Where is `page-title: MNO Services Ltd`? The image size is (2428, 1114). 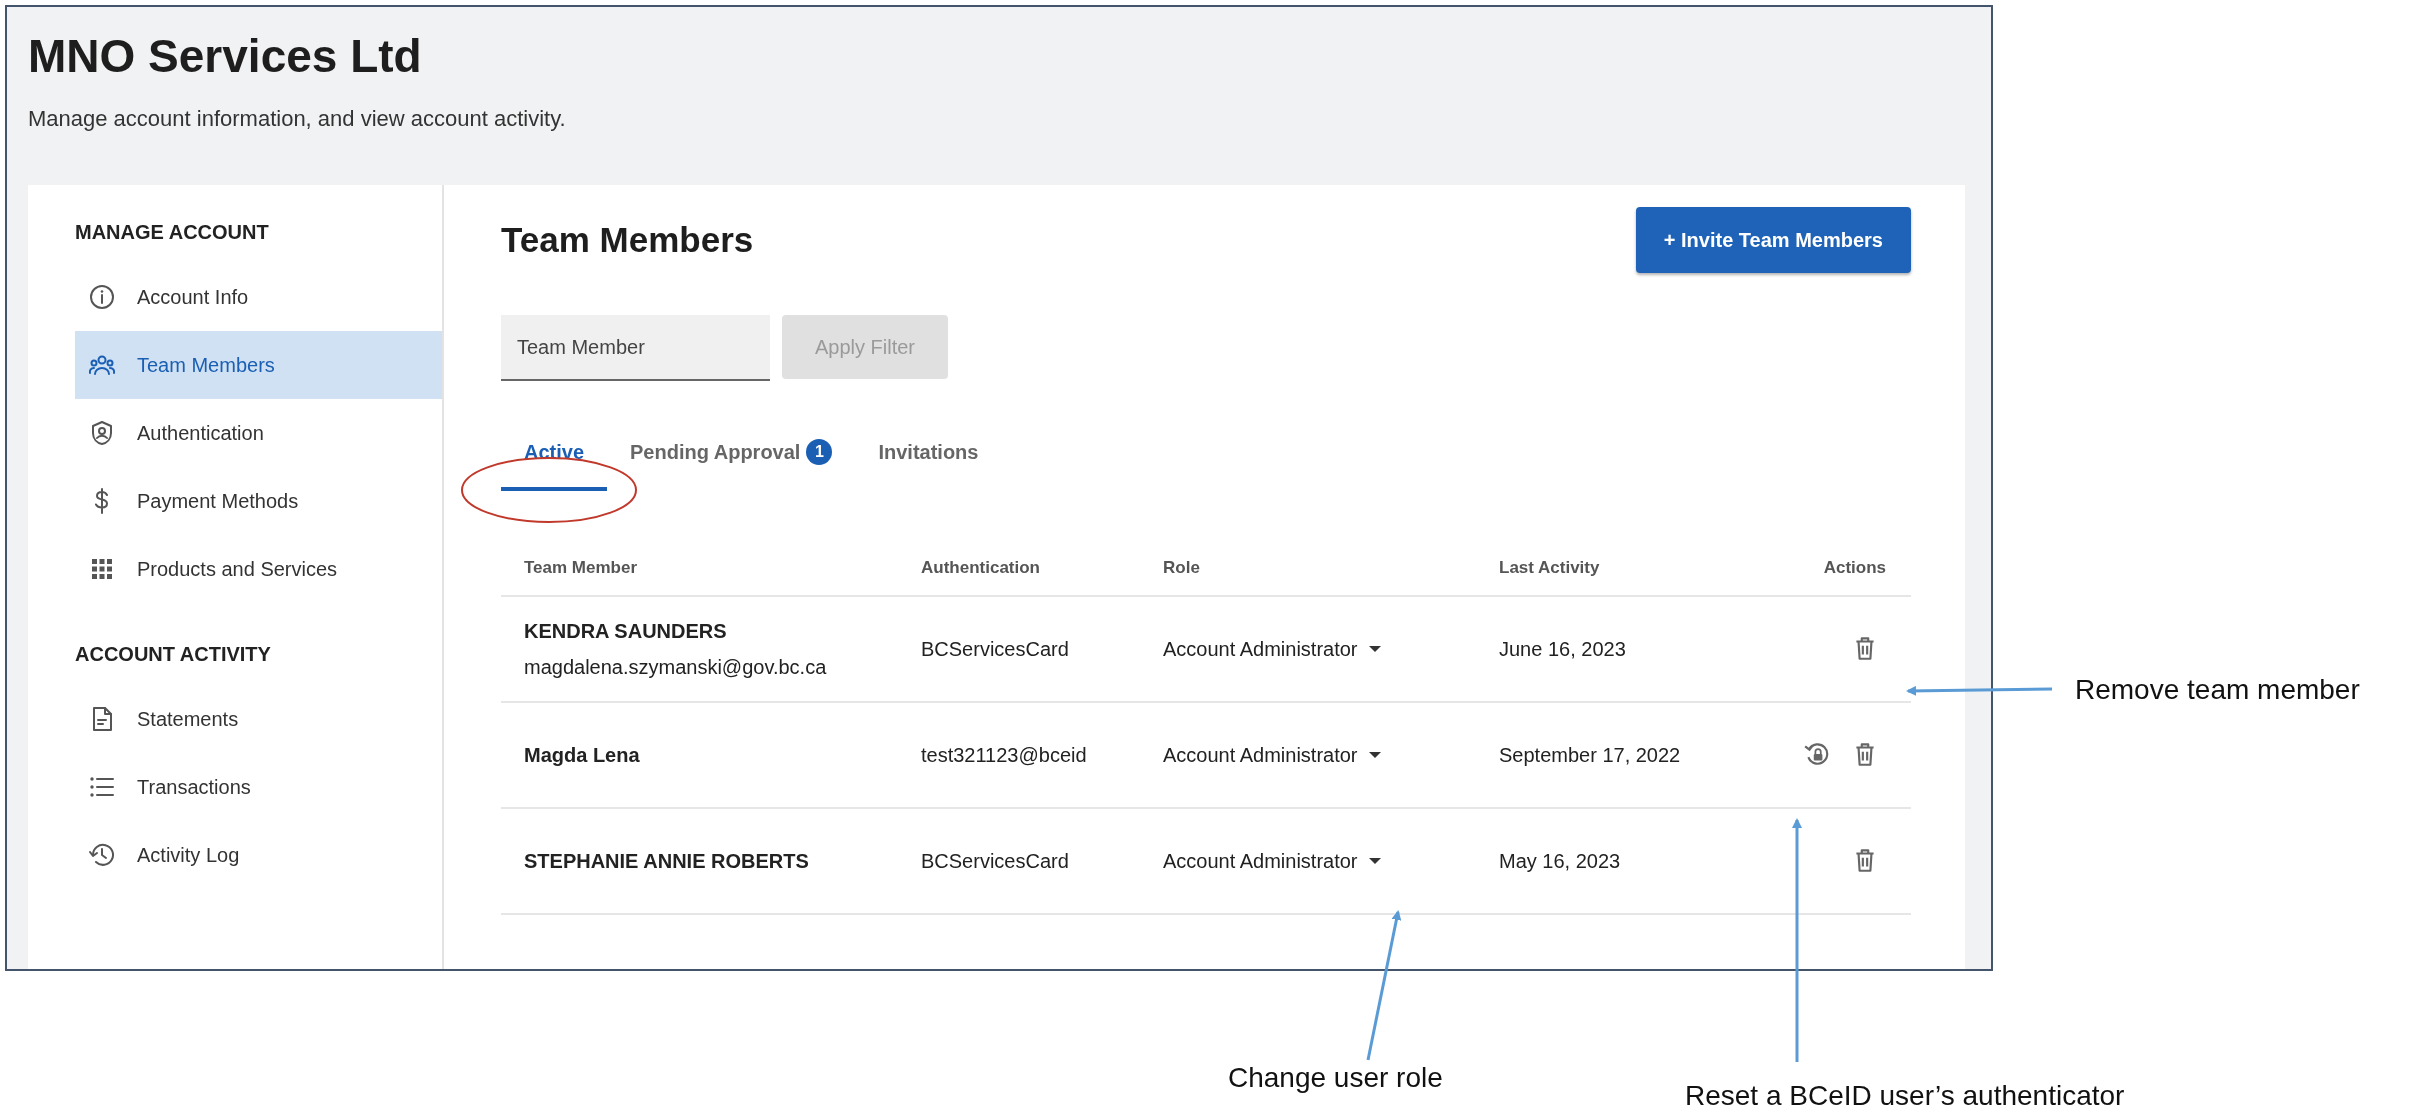 page-title: MNO Services Ltd is located at coordinates (225, 56).